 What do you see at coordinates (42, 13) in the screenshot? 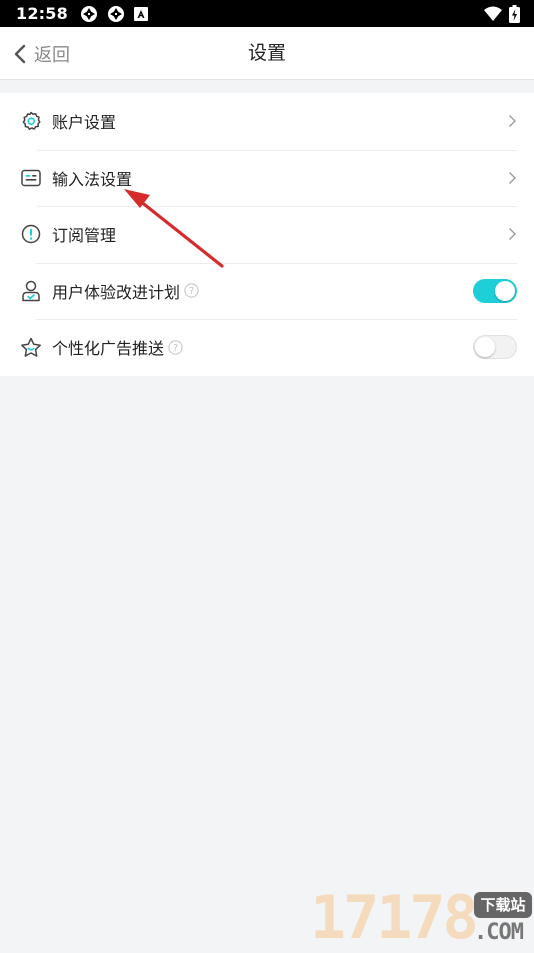
I see `status-time: 12:58` at bounding box center [42, 13].